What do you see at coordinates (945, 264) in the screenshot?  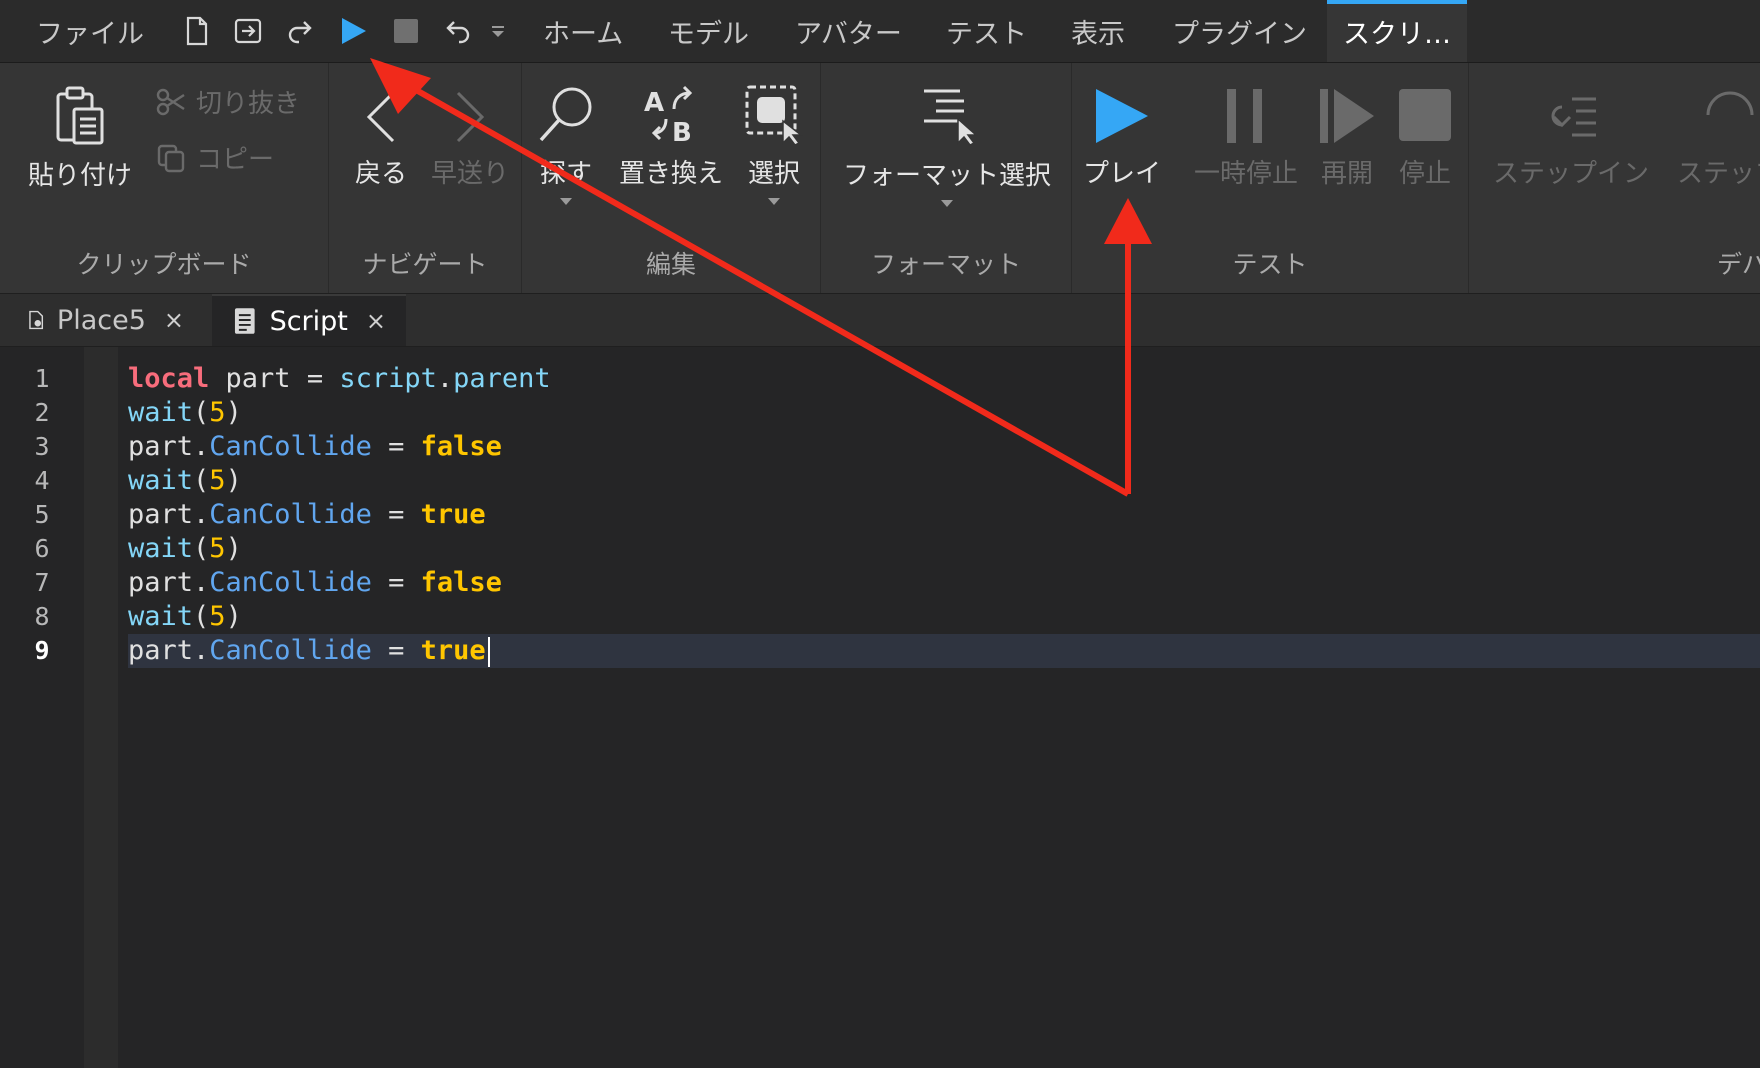 I see `format-group-label: フォーマット` at bounding box center [945, 264].